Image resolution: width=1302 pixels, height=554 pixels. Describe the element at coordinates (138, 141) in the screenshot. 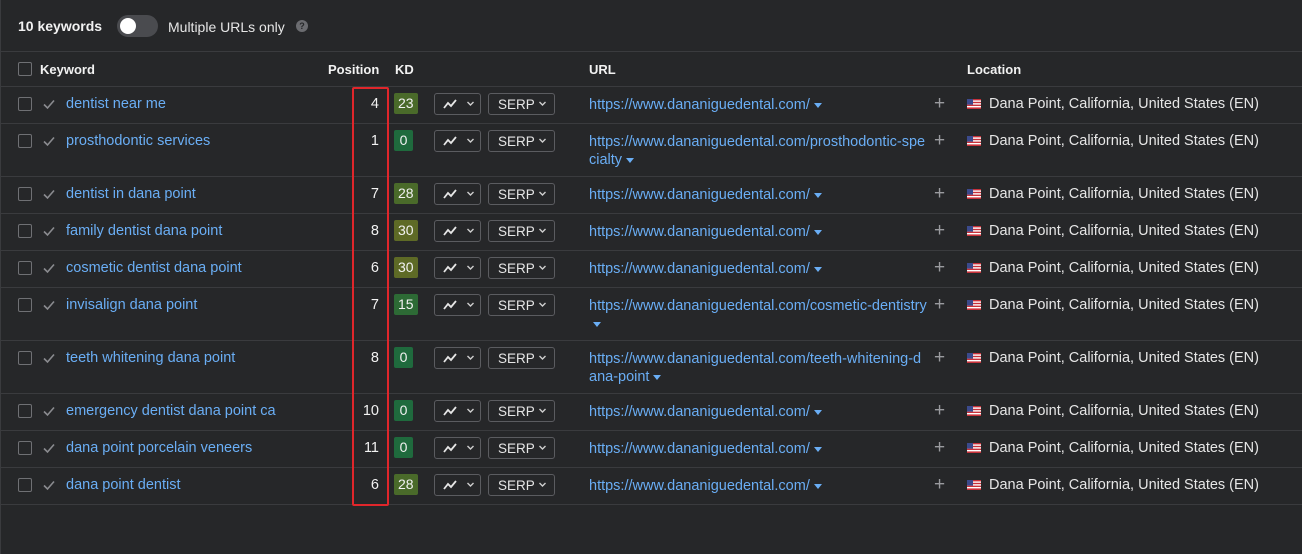

I see `keyword-link: prosthodontic services` at that location.